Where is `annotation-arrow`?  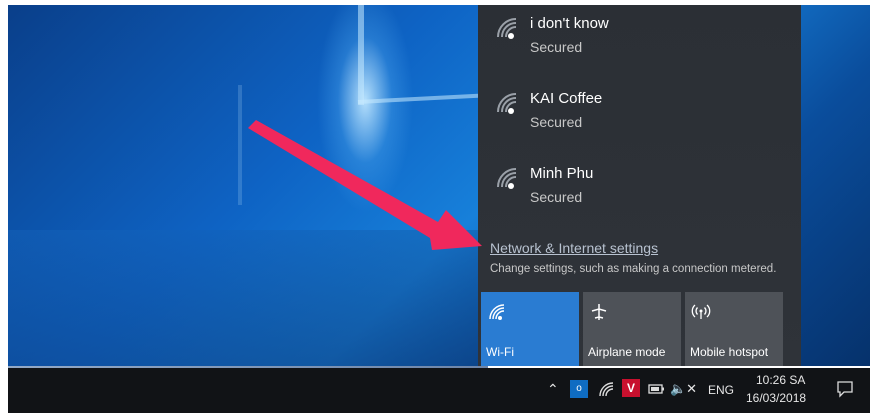 annotation-arrow is located at coordinates (365, 185).